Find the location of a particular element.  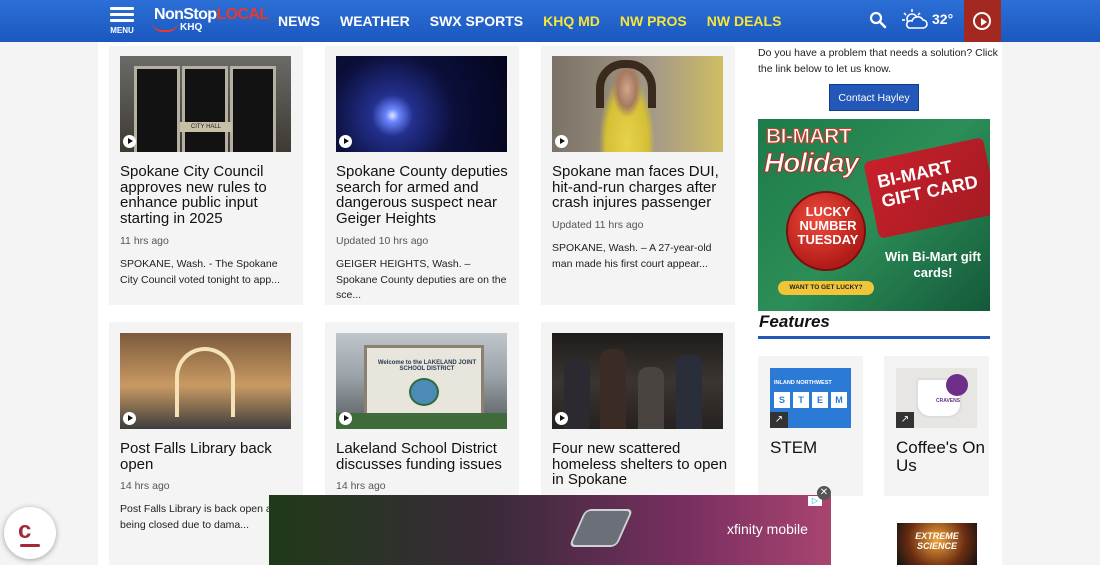

stem-letters: S T E M is located at coordinates (812, 400).